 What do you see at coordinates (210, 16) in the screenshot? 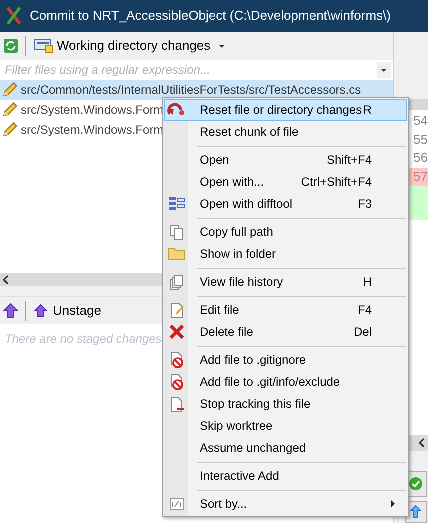
I see `window-title: Commit to NRT_AccessibleObject (C:\Development\winforms\)` at bounding box center [210, 16].